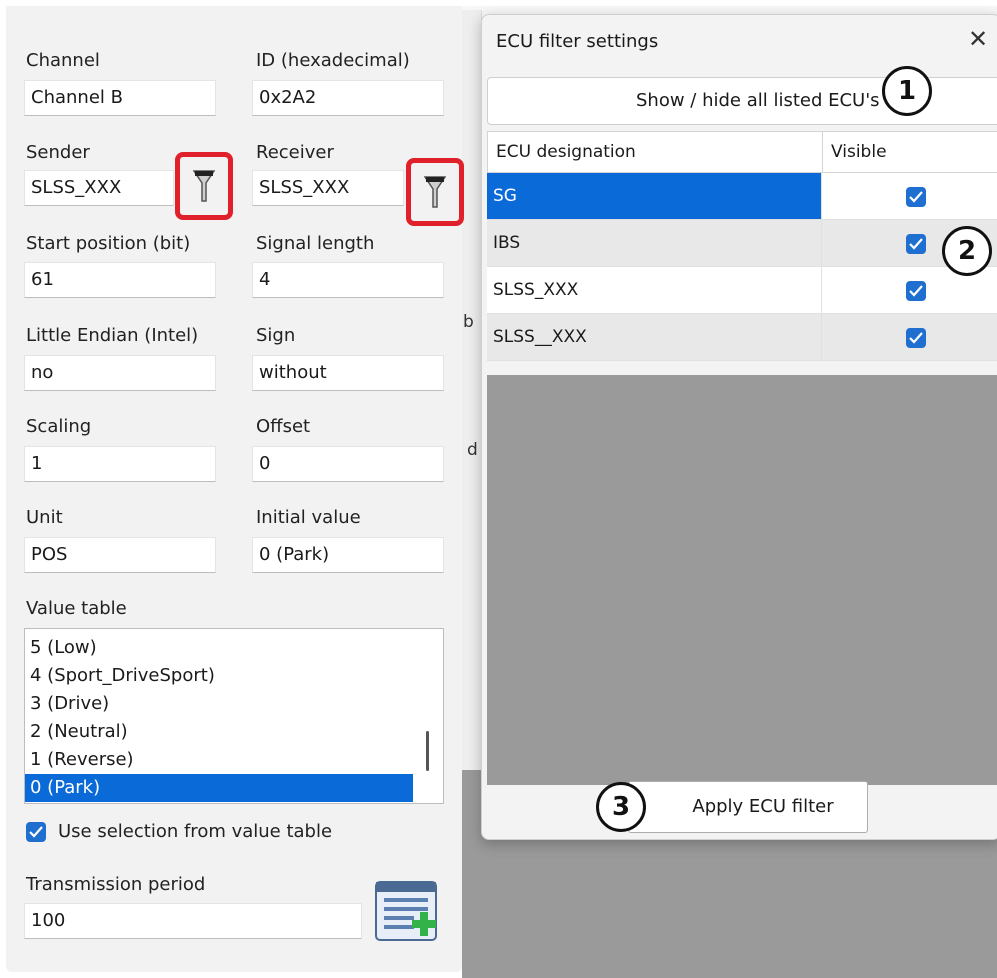  I want to click on background-text-fragment: b, so click(468, 322).